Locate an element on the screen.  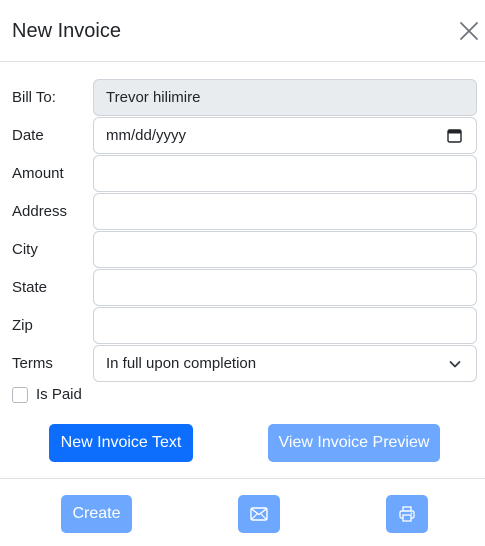
city-field is located at coordinates (285, 249).